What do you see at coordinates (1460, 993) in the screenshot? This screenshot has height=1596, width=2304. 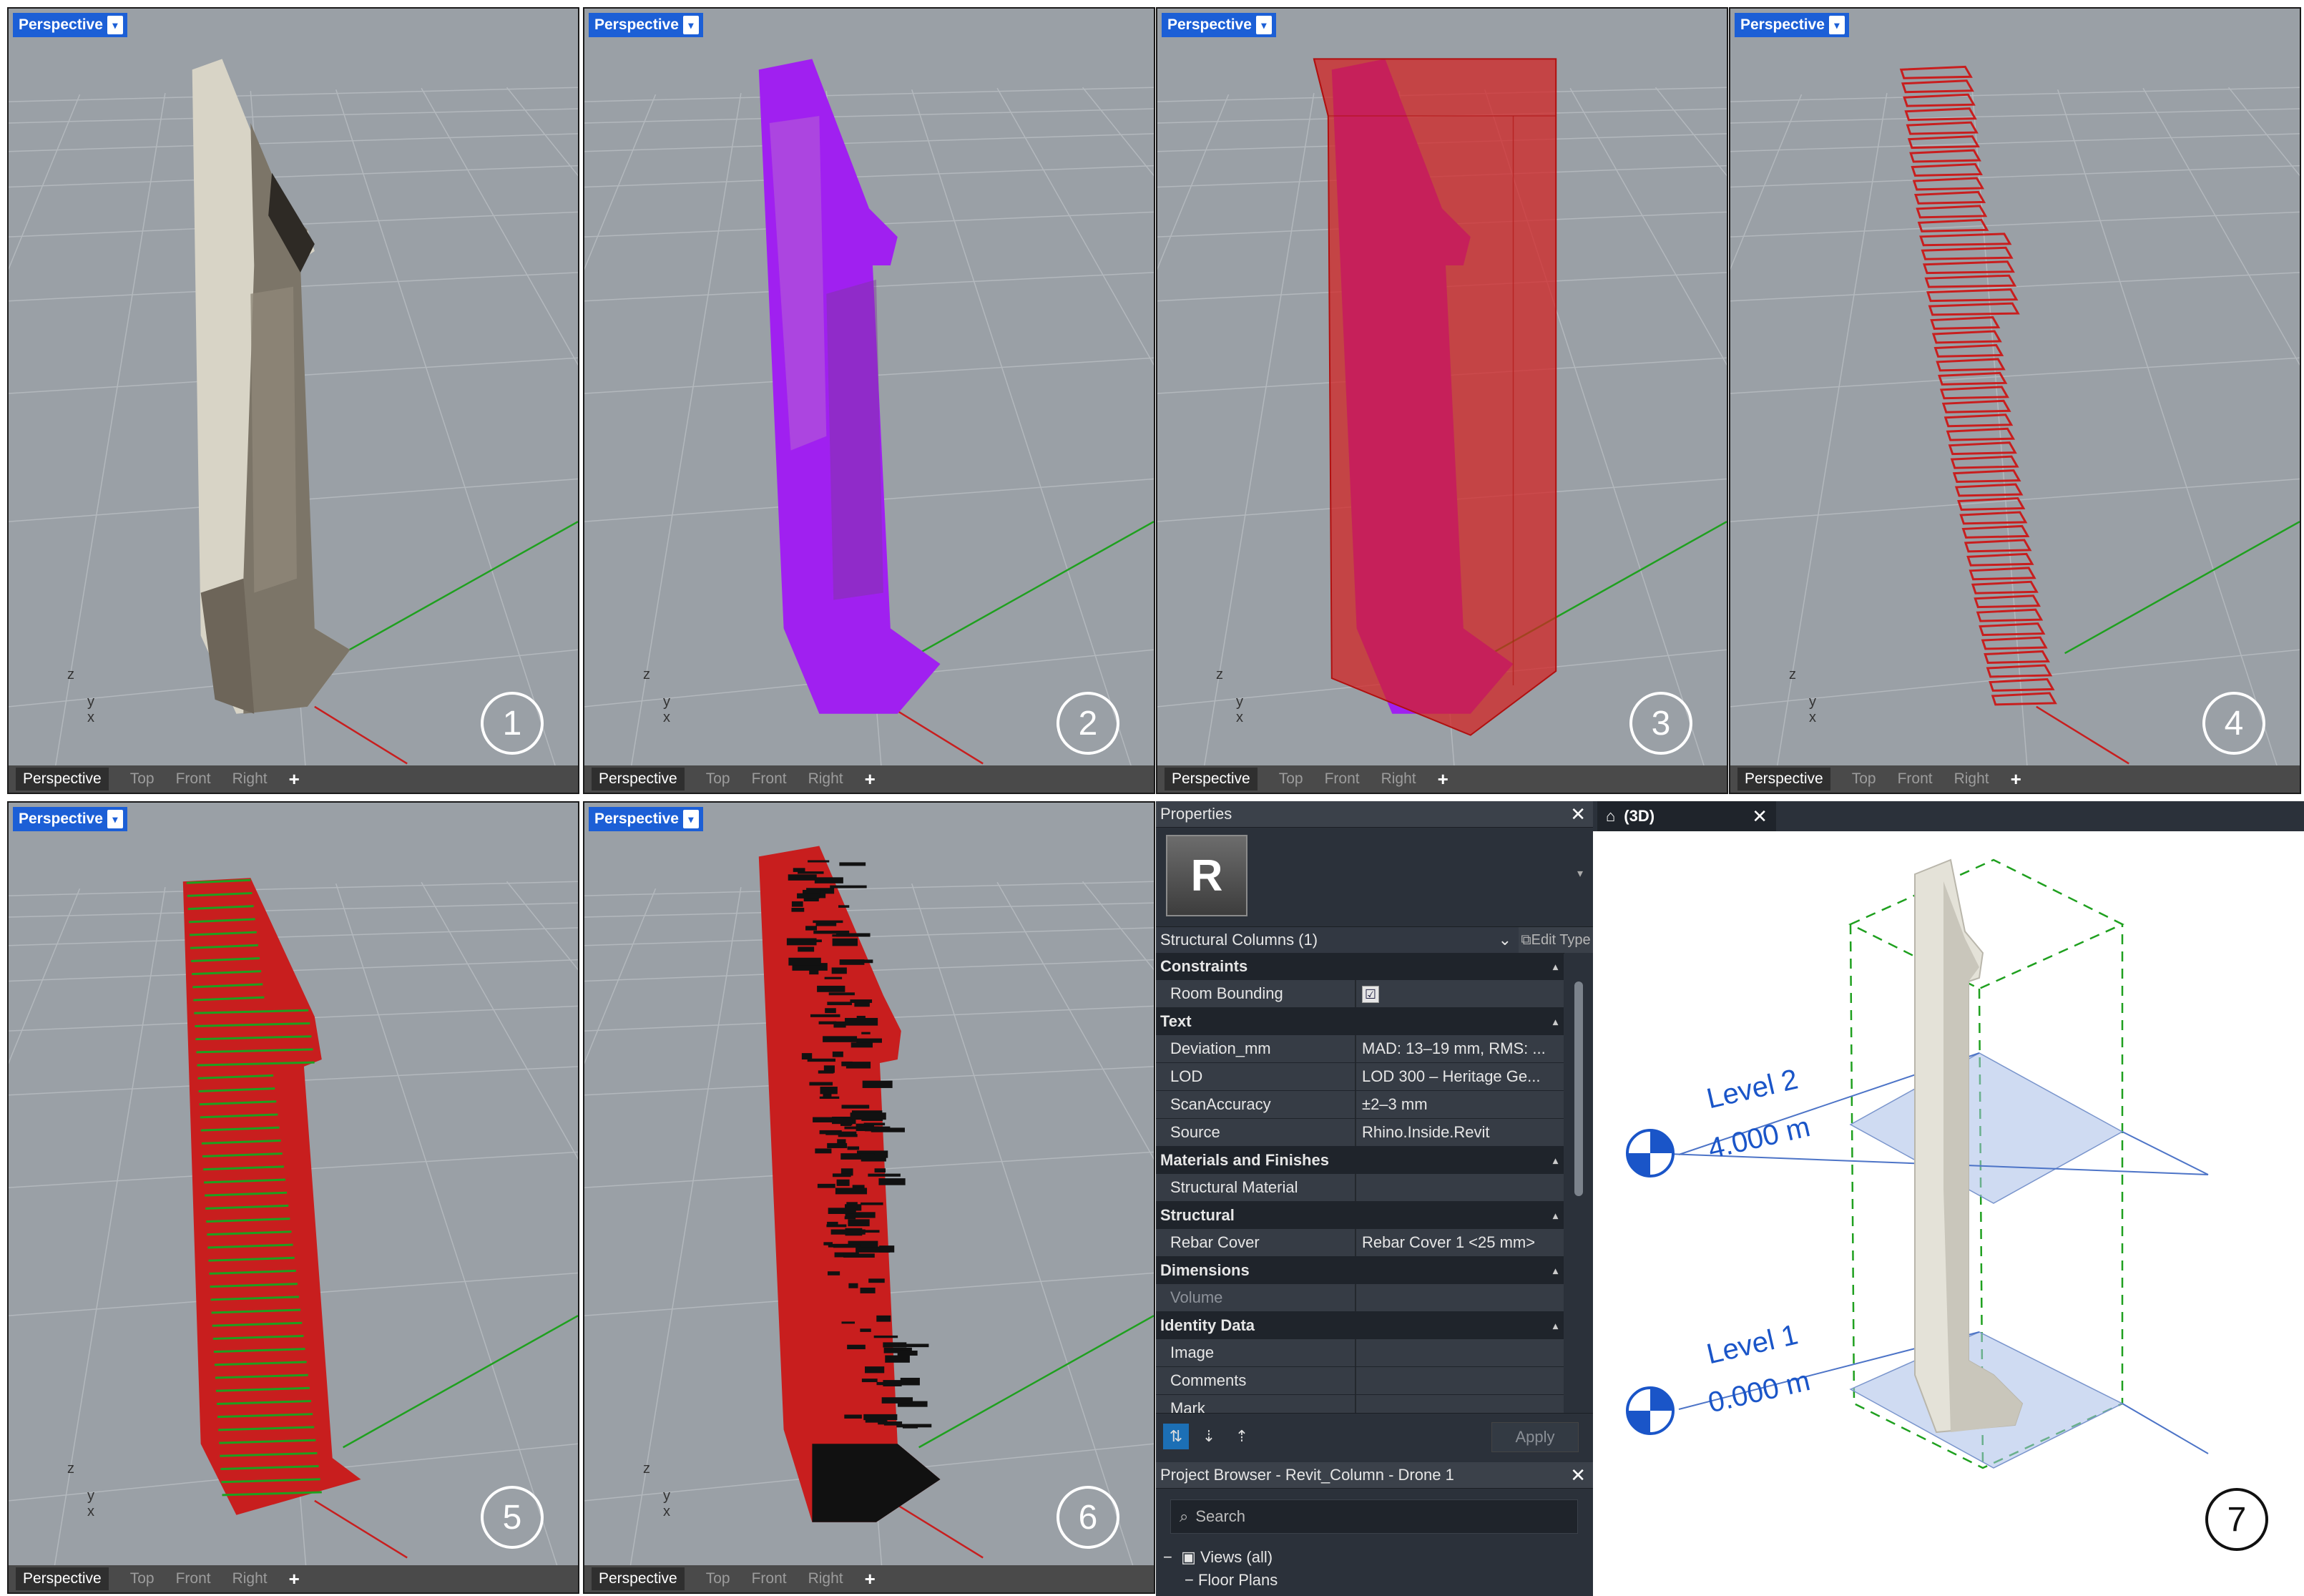 I see `property-value: ☑` at bounding box center [1460, 993].